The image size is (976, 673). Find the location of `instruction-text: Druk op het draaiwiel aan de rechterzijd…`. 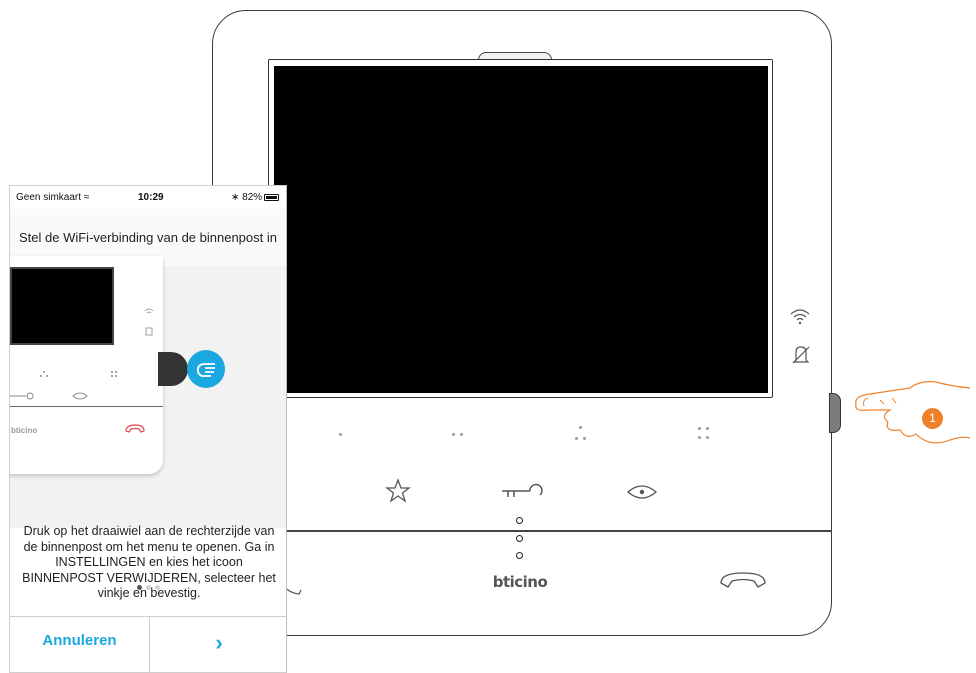

instruction-text: Druk op het draaiwiel aan de rechterzijd… is located at coordinates (149, 562).